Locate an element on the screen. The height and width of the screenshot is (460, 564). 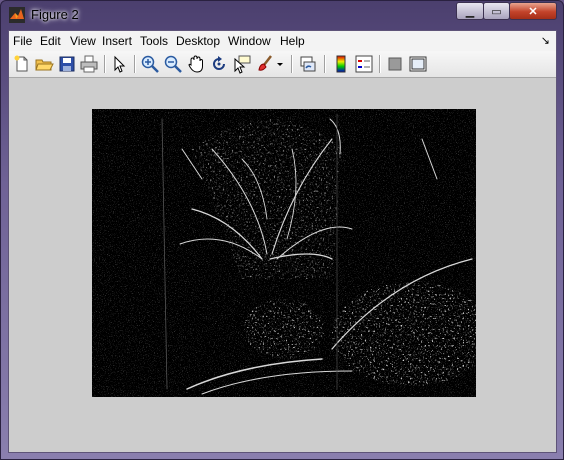
matlab-logo-icon is located at coordinates (17, 15).